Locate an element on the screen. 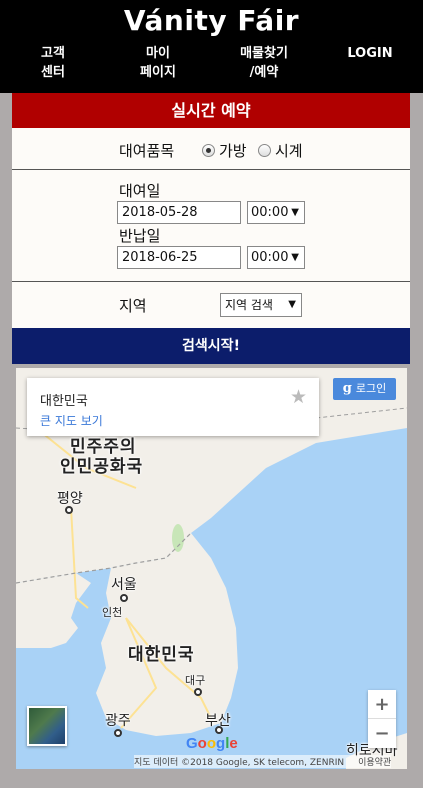 The image size is (423, 788). nav-label-line2: 센터 is located at coordinates (53, 72).